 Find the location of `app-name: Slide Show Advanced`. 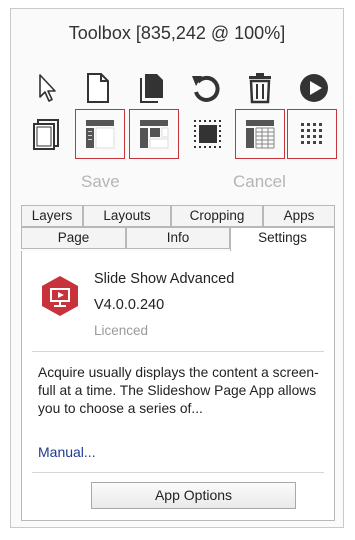

app-name: Slide Show Advanced is located at coordinates (164, 279).